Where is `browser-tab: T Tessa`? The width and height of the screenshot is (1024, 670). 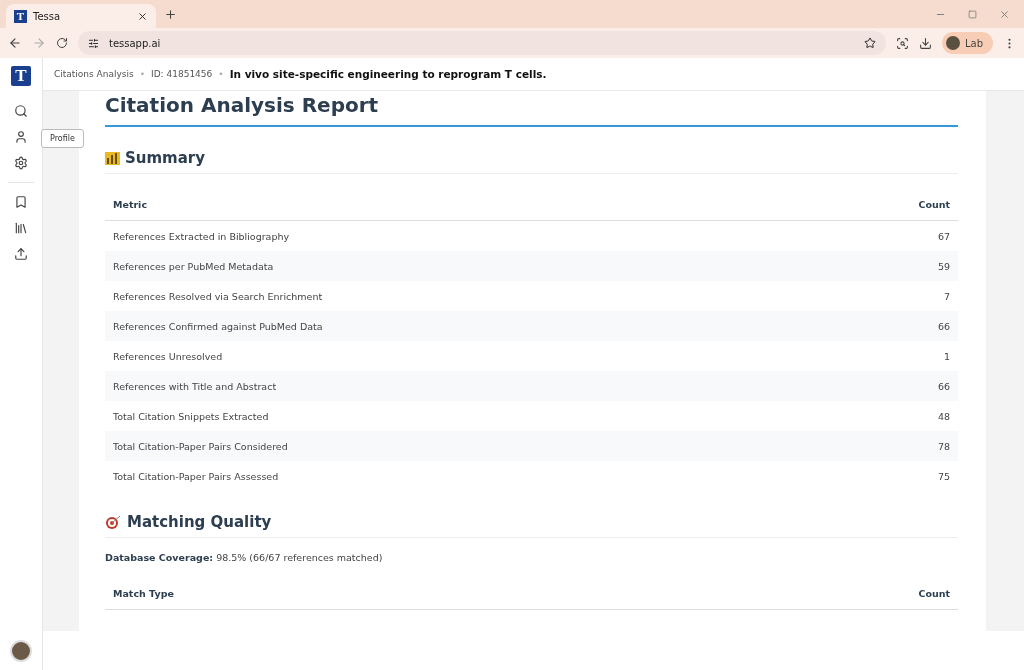
browser-tab: T Tessa is located at coordinates (81, 16).